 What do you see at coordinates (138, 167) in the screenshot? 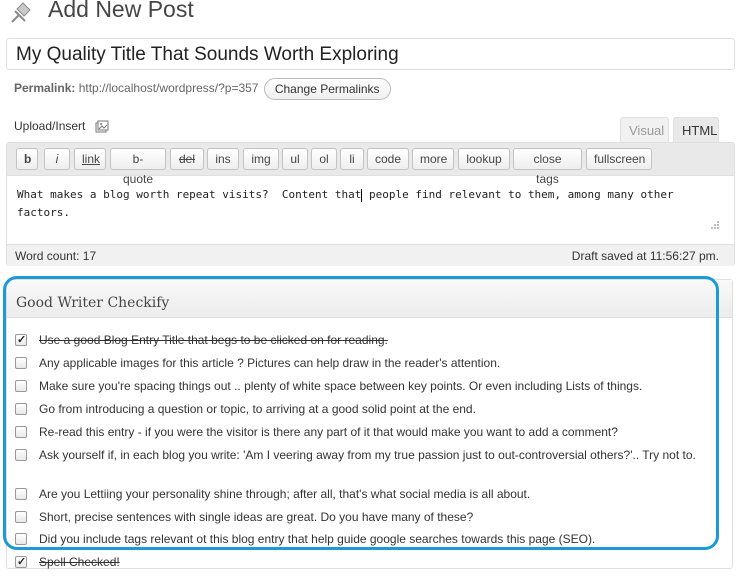
I see `quicktag-blockquote-button: b-quote` at bounding box center [138, 167].